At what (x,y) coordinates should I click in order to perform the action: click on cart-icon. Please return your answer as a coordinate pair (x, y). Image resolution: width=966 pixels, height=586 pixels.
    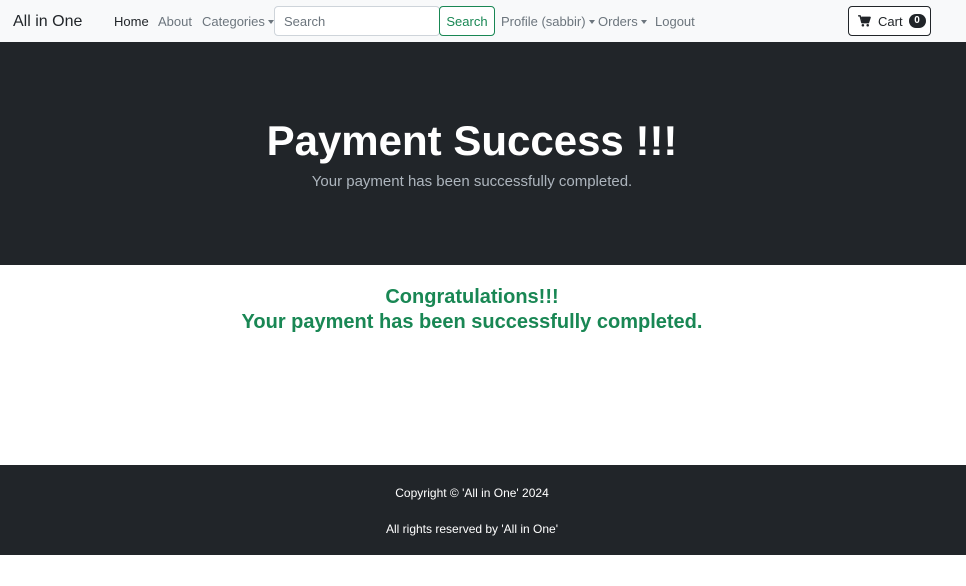
    Looking at the image, I should click on (864, 21).